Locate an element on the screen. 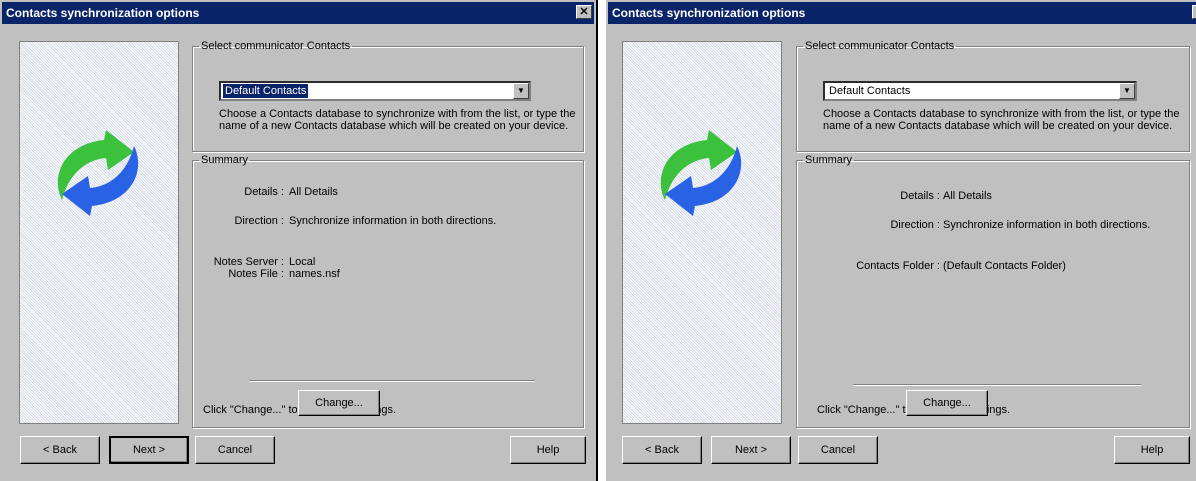 This screenshot has width=1196, height=481. notes-server-value: Local is located at coordinates (302, 262).